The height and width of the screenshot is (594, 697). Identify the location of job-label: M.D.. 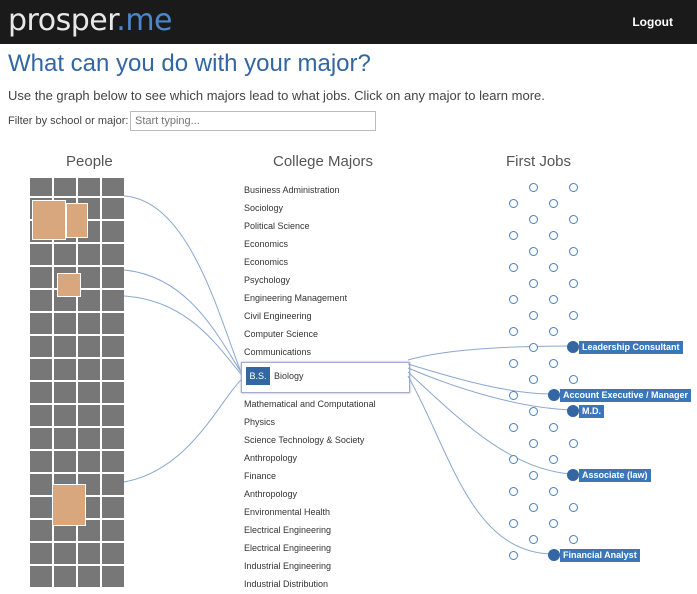
(591, 411).